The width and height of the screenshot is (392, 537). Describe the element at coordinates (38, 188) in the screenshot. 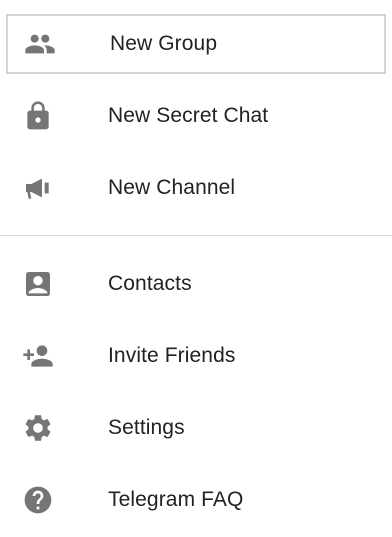

I see `megaphone-icon` at that location.